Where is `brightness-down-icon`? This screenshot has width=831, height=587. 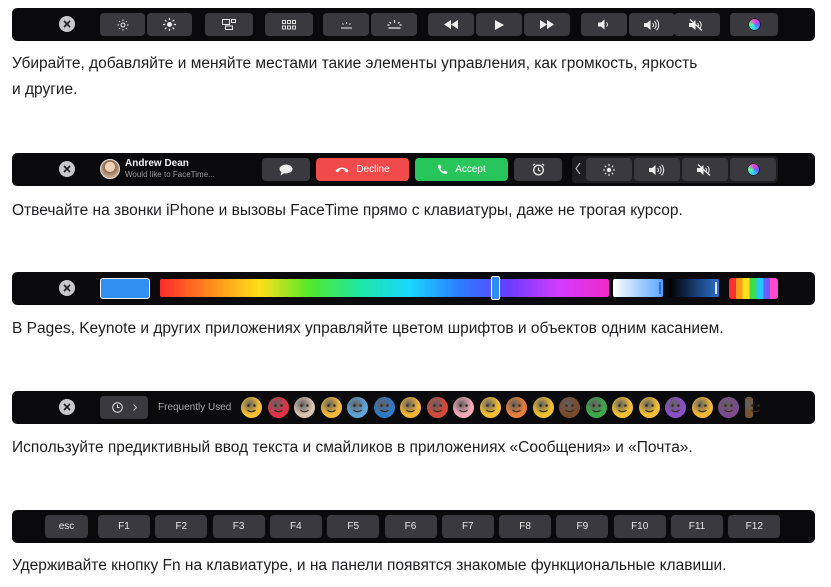
brightness-down-icon is located at coordinates (122, 24).